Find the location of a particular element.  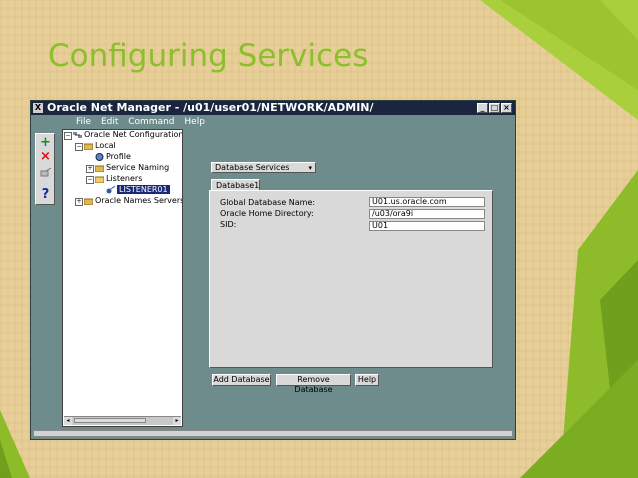

scroll-right-icon: ▸ is located at coordinates (177, 421).